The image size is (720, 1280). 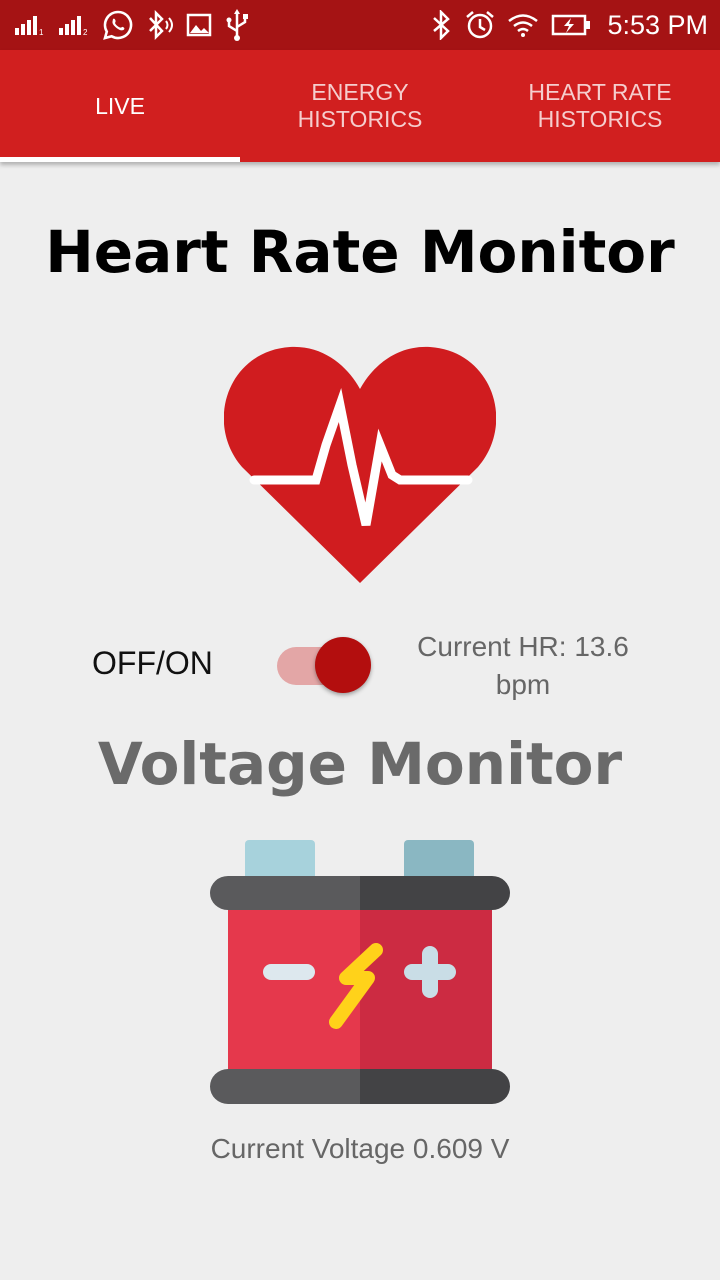 I want to click on usb-icon, so click(x=237, y=25).